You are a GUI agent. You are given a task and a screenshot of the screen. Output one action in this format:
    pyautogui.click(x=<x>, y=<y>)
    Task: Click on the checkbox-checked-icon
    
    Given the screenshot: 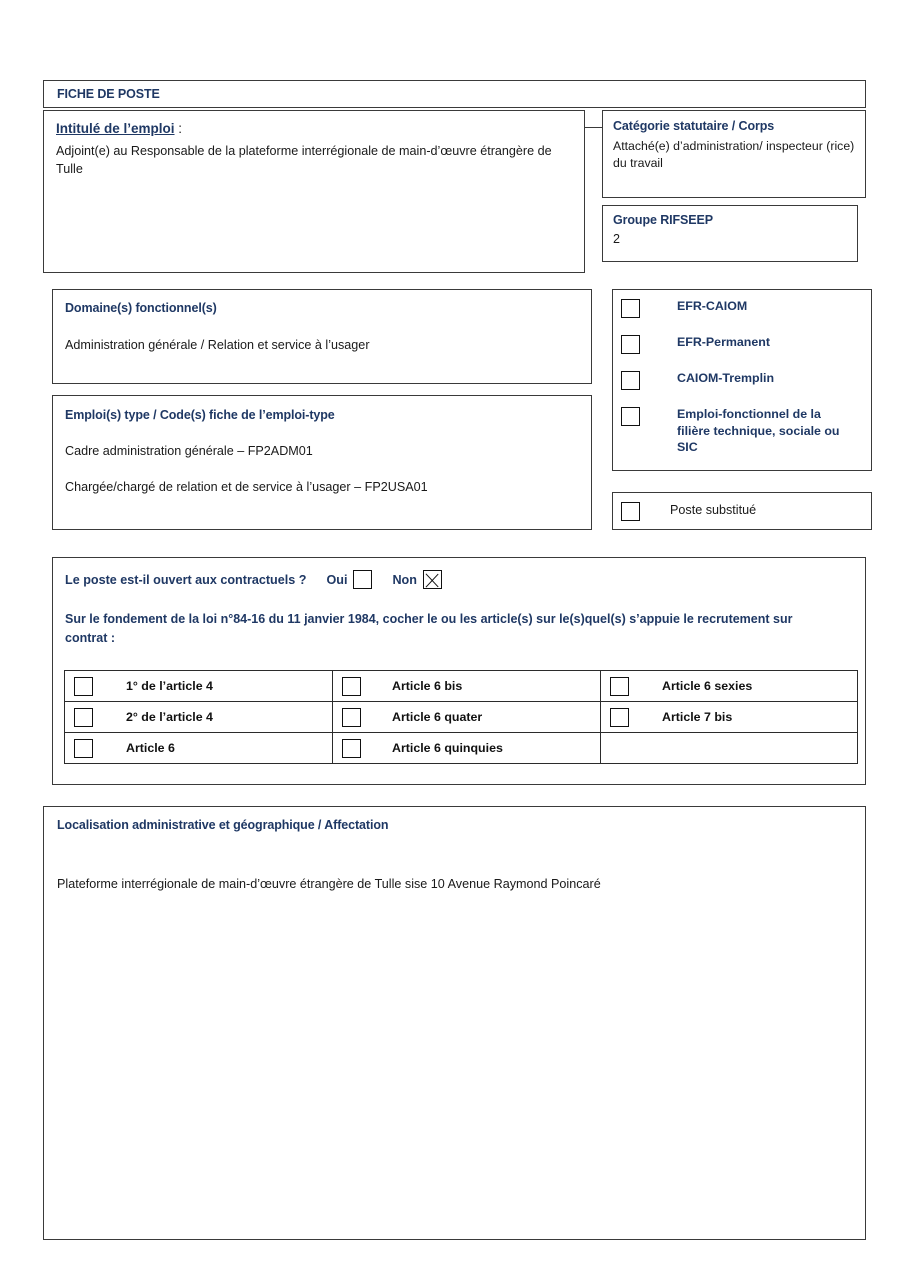 What is the action you would take?
    pyautogui.click(x=432, y=579)
    